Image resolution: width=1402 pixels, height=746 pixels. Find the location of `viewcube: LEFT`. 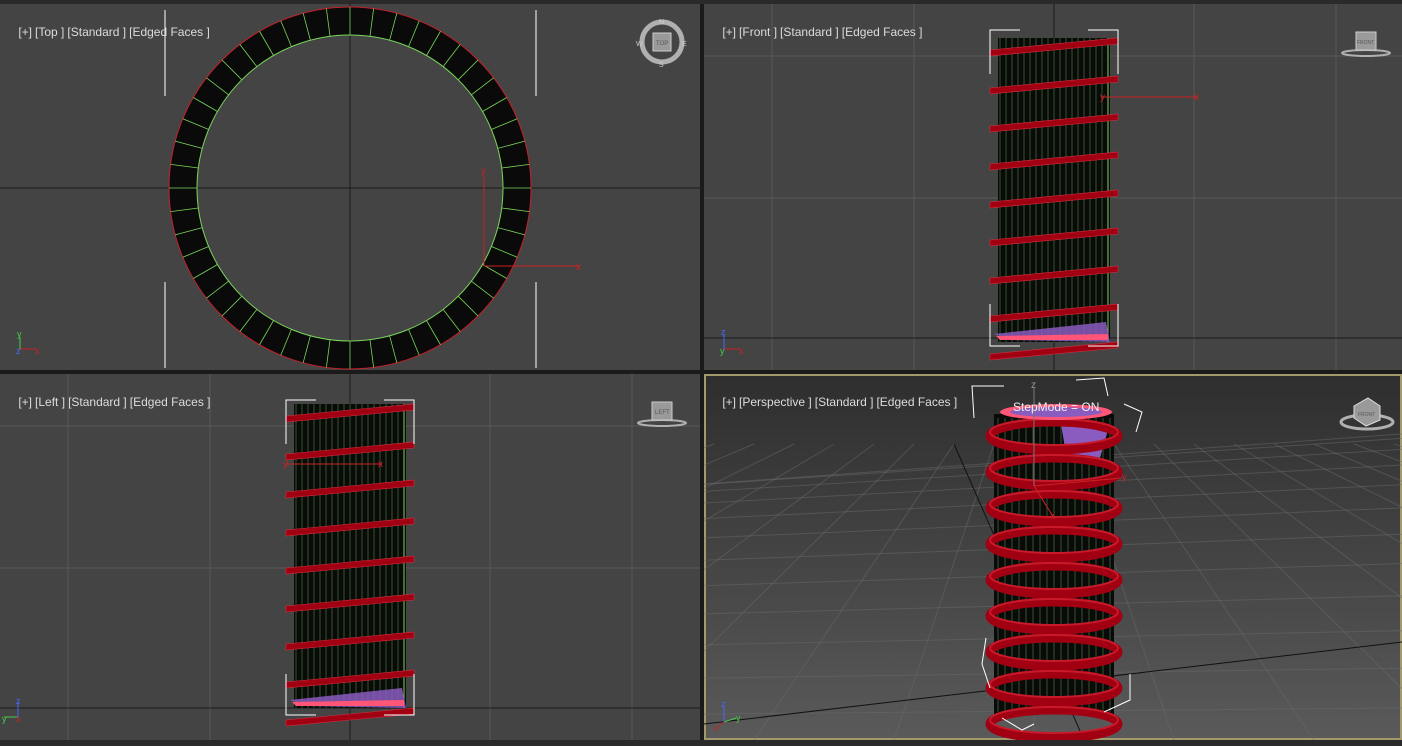

viewcube: LEFT is located at coordinates (662, 414).